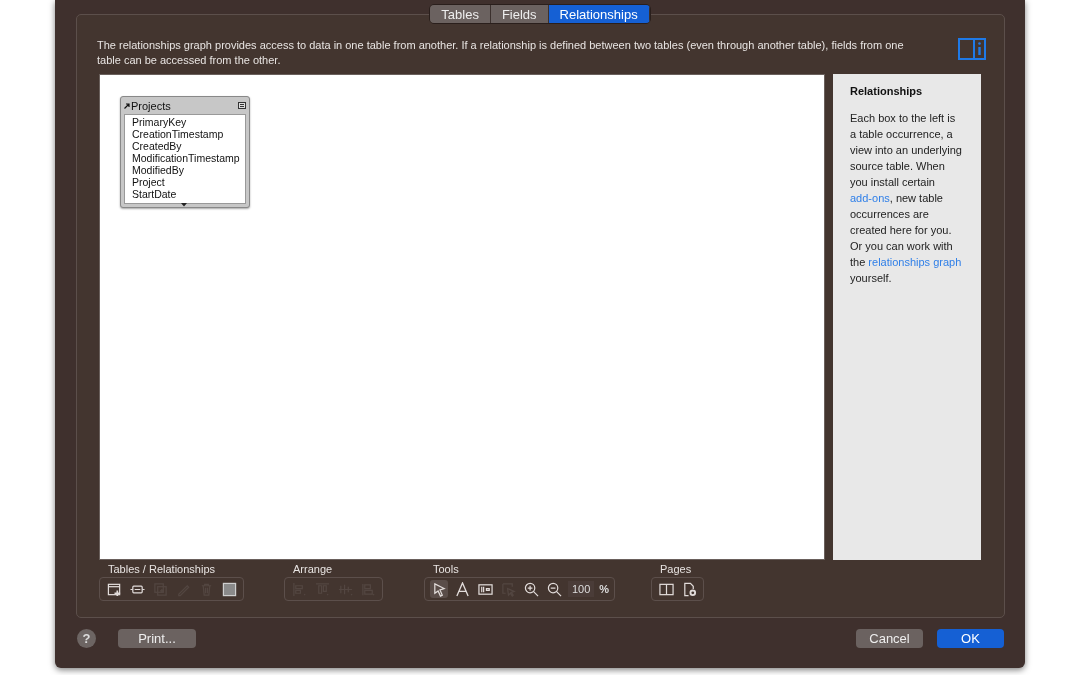  Describe the element at coordinates (887, 91) in the screenshot. I see `help-title: Relationships` at that location.